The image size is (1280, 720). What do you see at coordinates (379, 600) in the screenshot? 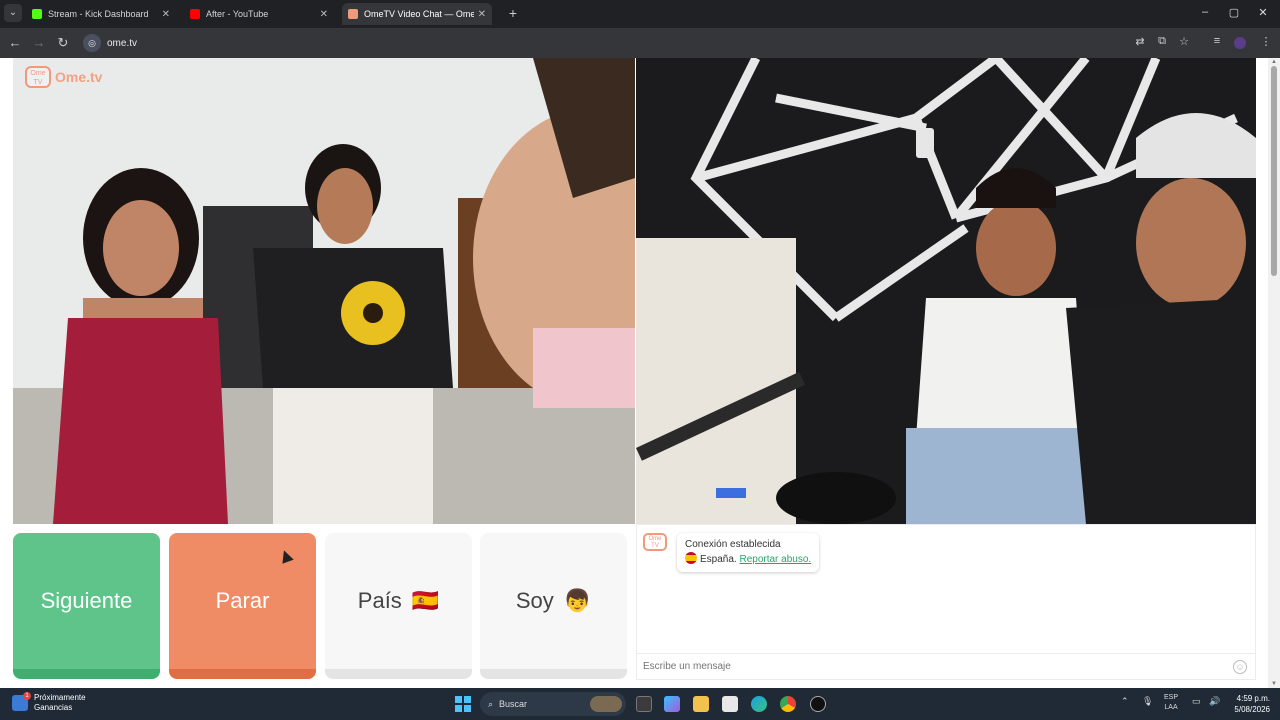
I see `country-button-label: País` at bounding box center [379, 600].